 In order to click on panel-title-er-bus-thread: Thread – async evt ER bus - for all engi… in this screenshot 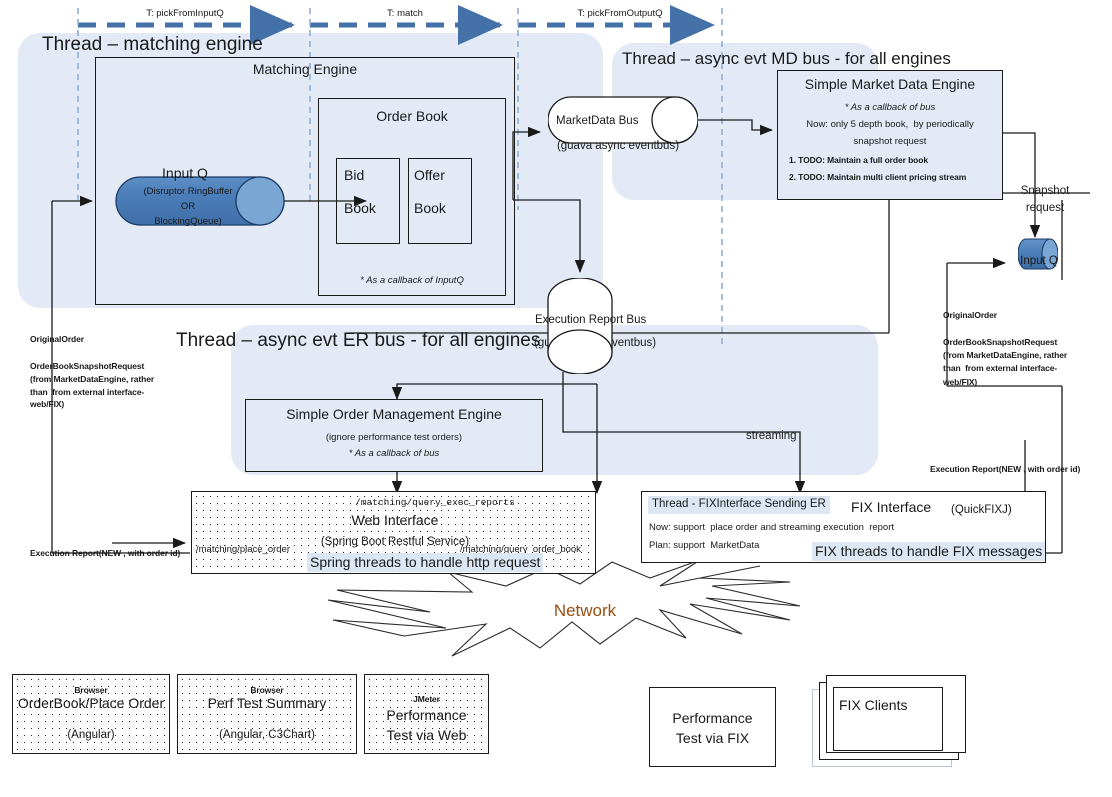, I will do `click(358, 340)`.